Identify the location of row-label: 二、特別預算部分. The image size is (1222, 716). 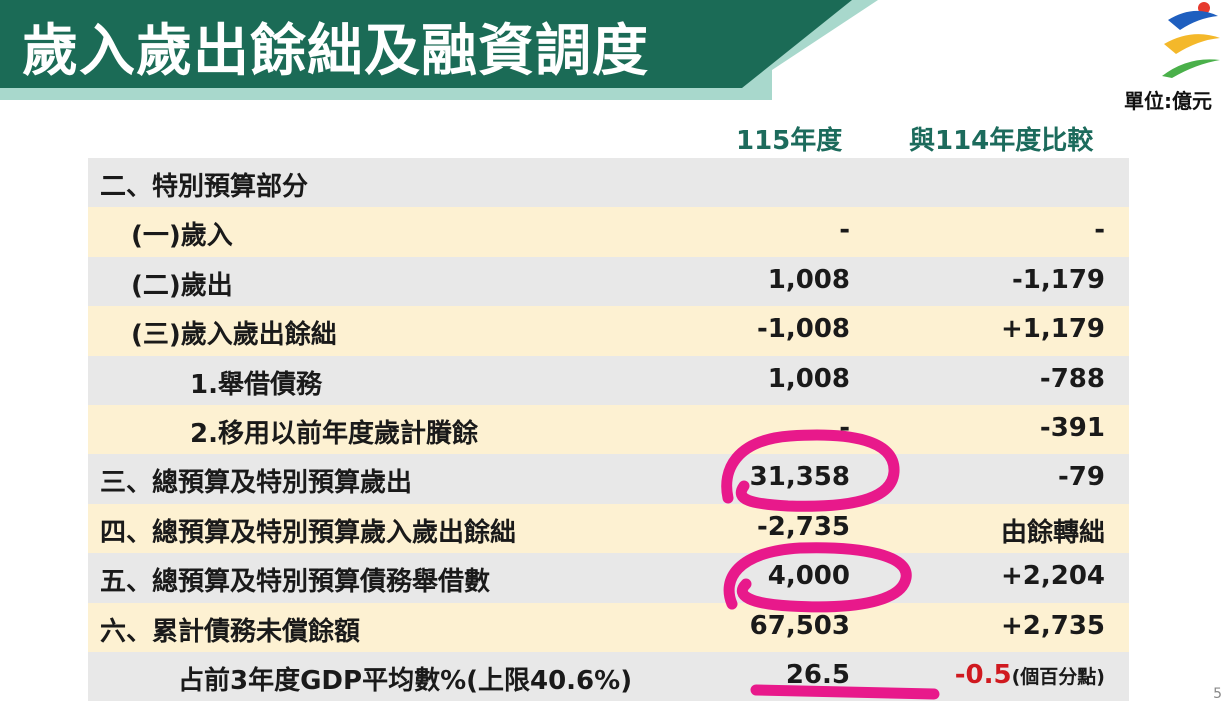
(204, 187).